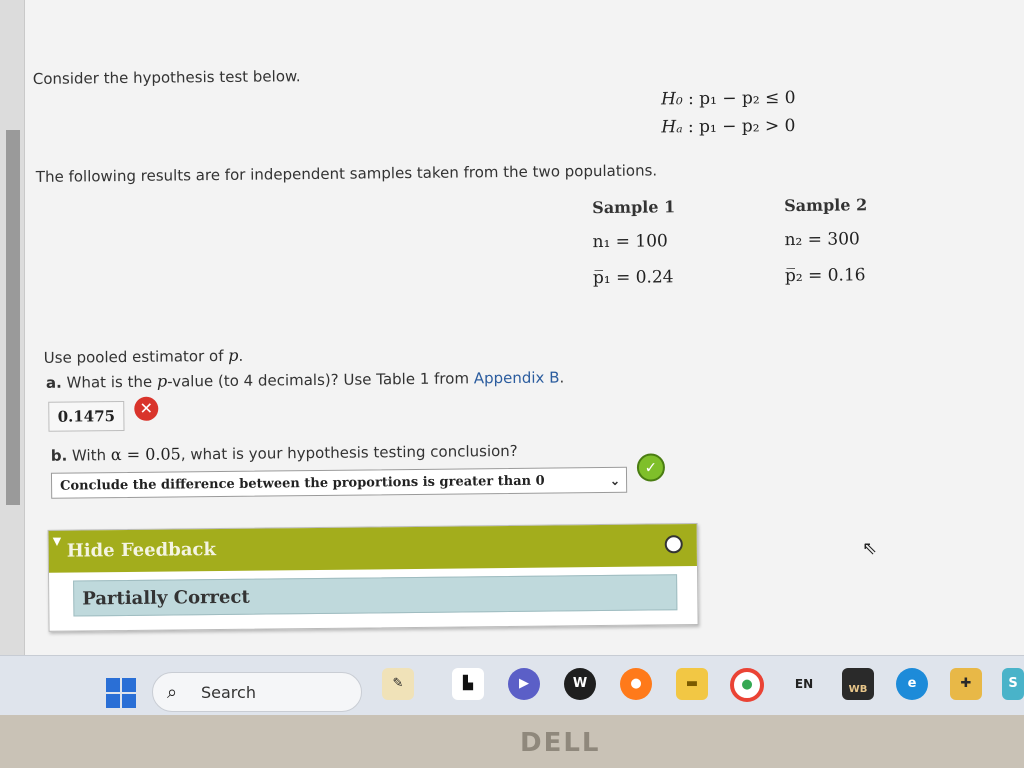 Image resolution: width=1024 pixels, height=768 pixels. I want to click on radio-dot-icon, so click(673, 544).